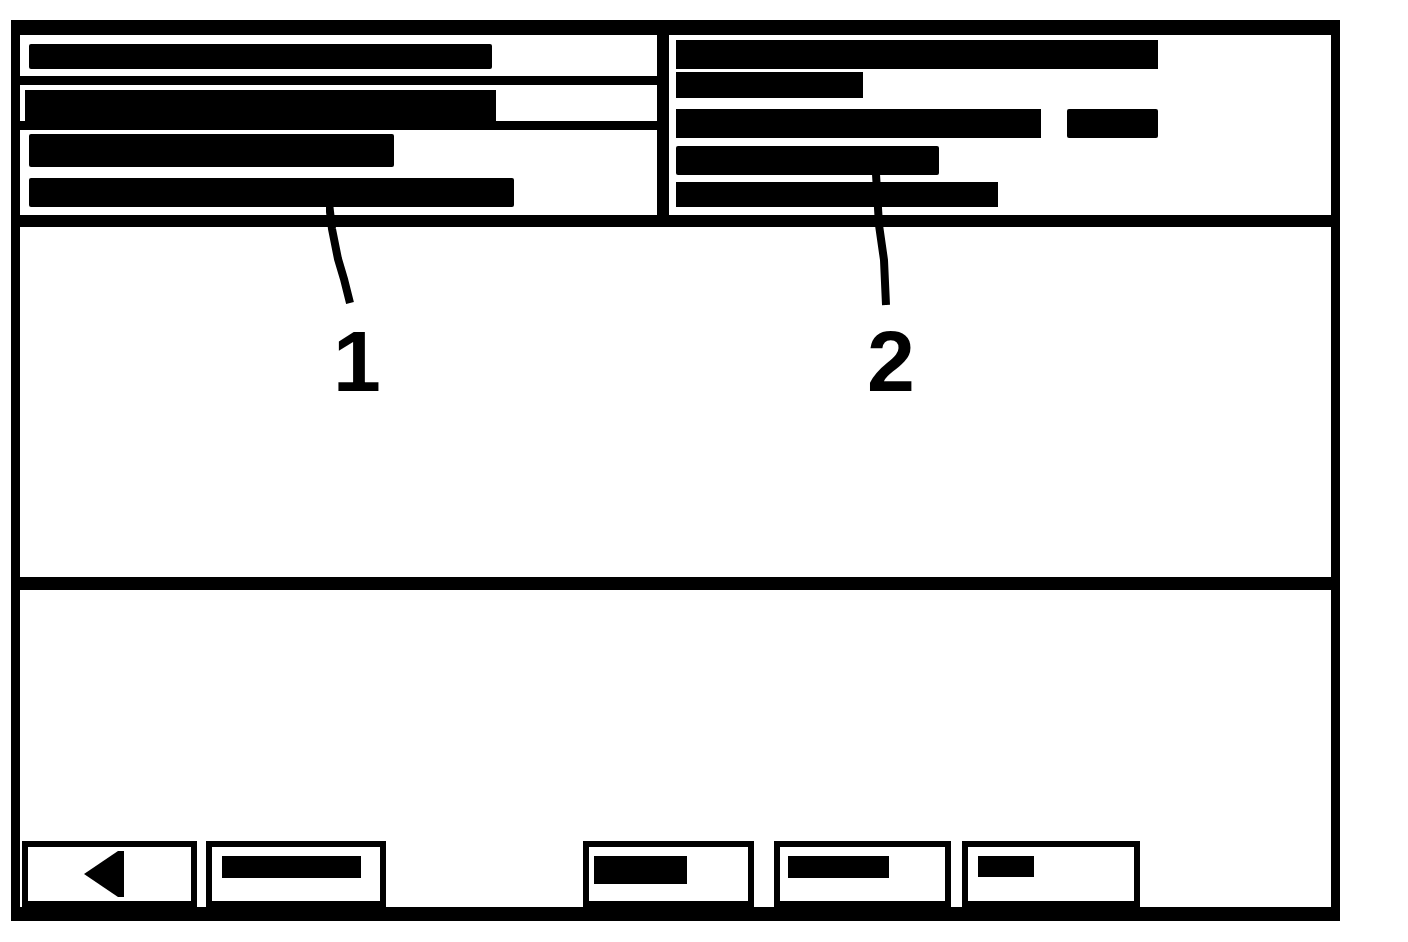  What do you see at coordinates (1006, 866) in the screenshot?
I see `redaction-bar` at bounding box center [1006, 866].